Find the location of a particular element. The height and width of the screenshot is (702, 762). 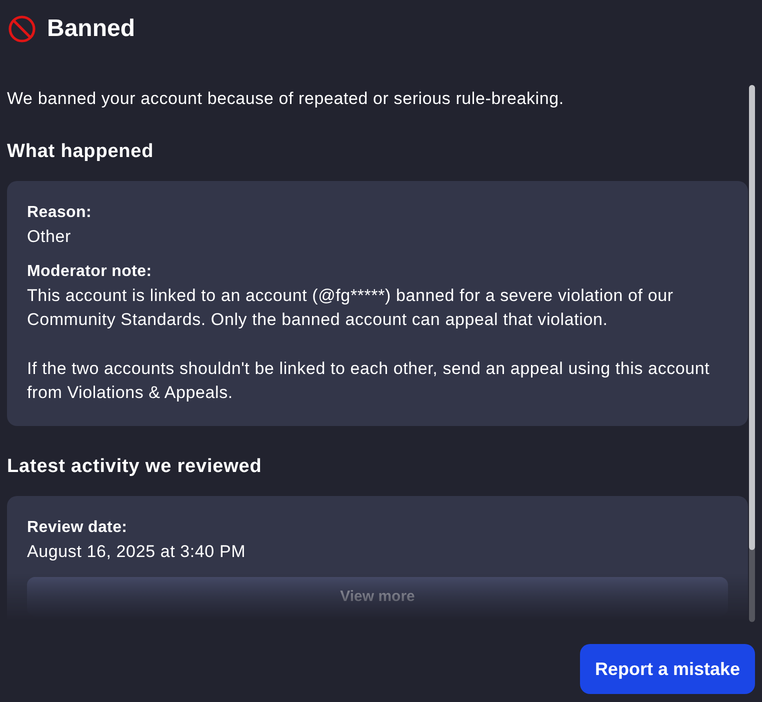

field-value: August 16, 2025 at 3:40 PM is located at coordinates (137, 551).